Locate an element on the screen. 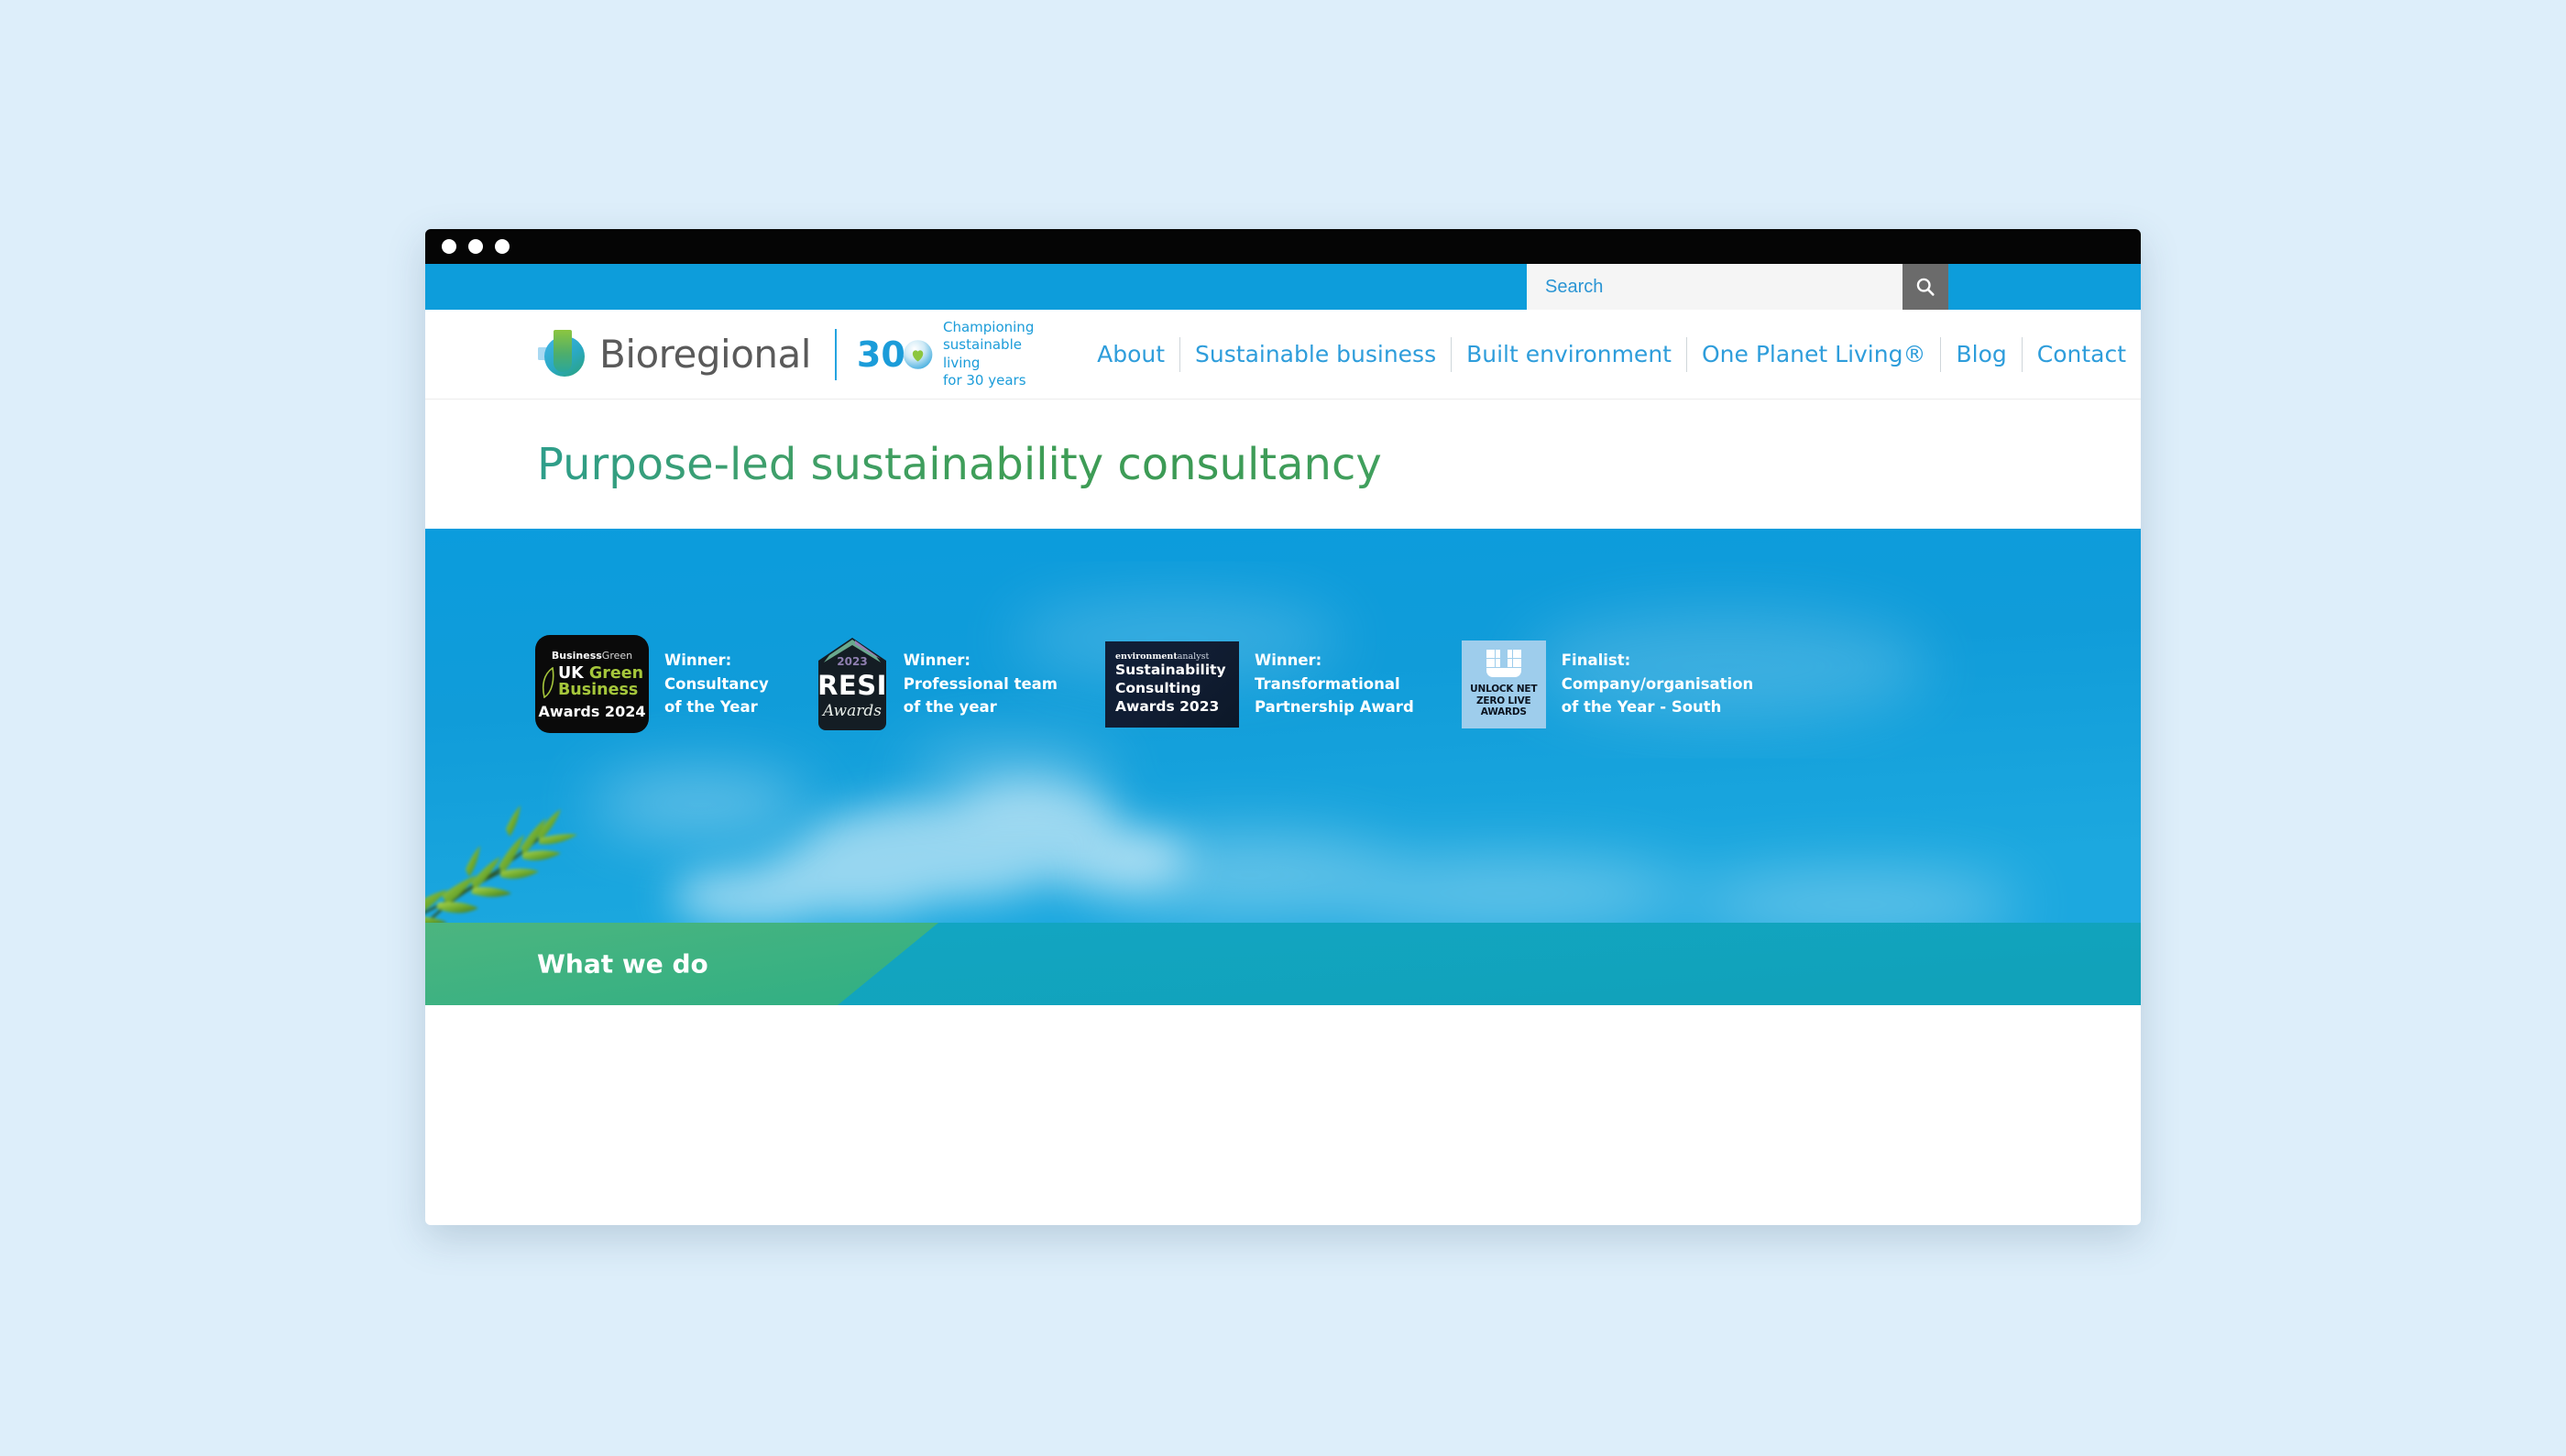 The image size is (2566, 1456). foliage-decoration is located at coordinates (501, 864).